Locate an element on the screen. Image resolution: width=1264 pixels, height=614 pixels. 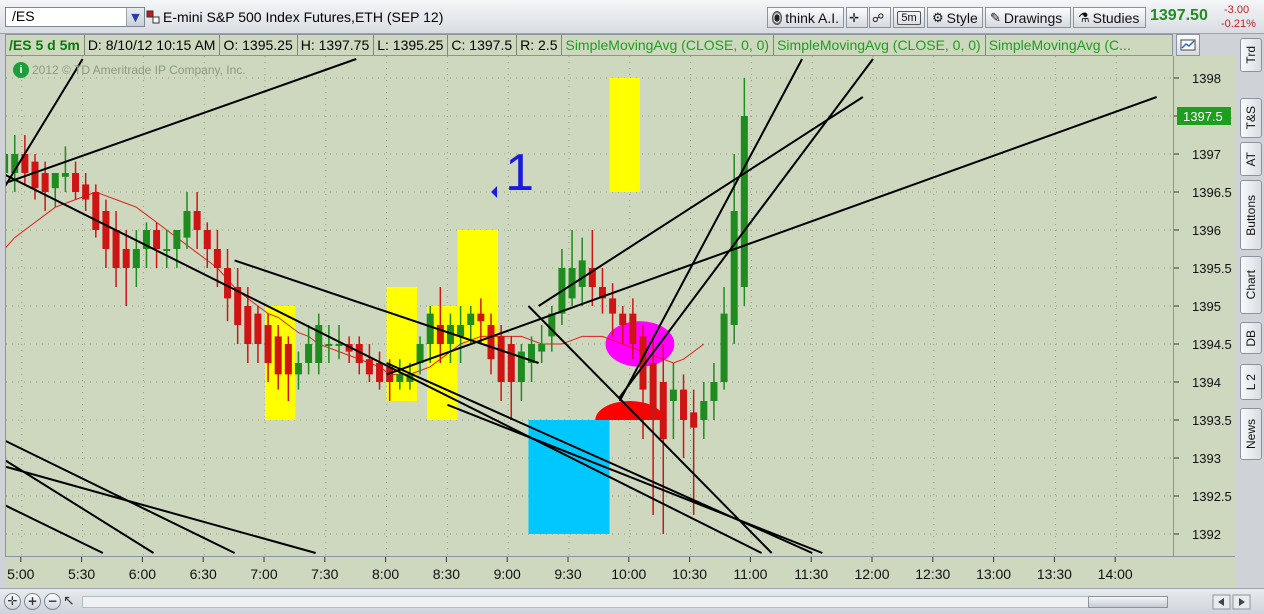
study-label-1: SimpleMovingAvg (CLOSE, 0, 0) is located at coordinates (668, 45).